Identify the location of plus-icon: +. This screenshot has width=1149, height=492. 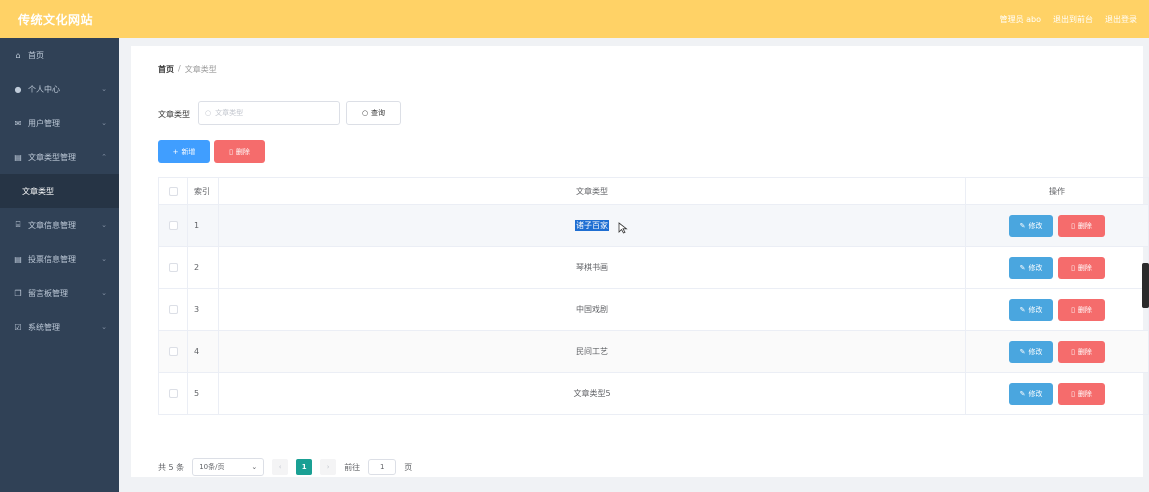
(175, 151).